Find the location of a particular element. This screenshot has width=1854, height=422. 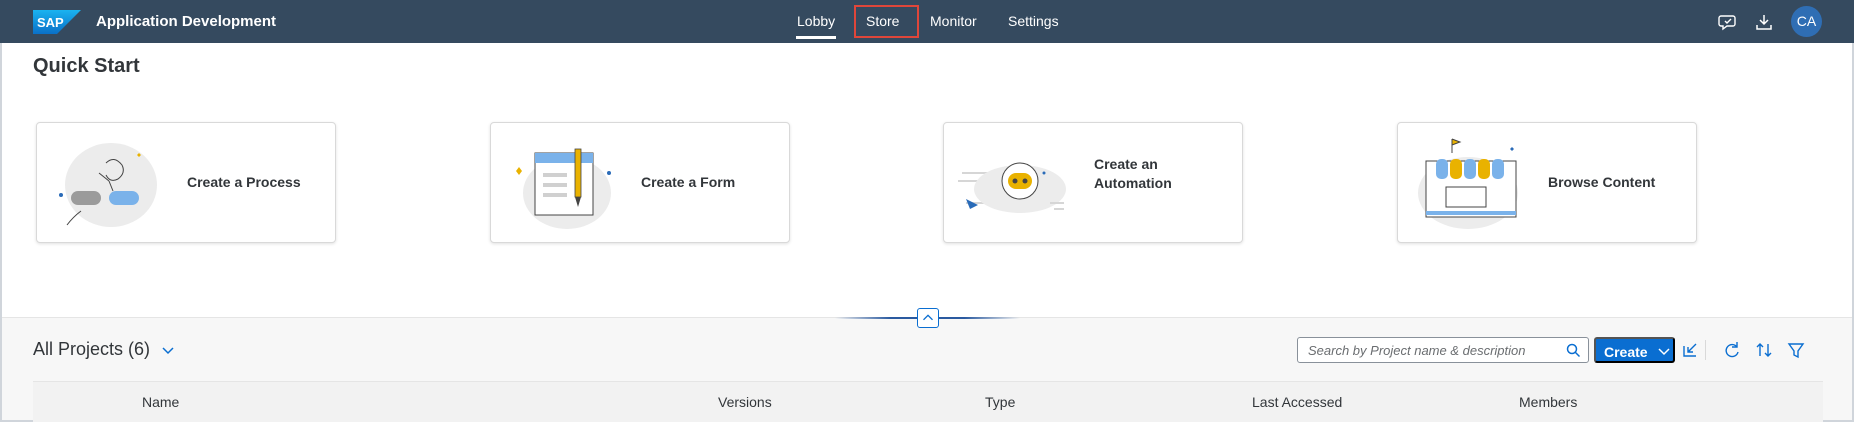

column-header-name: Name is located at coordinates (160, 402).